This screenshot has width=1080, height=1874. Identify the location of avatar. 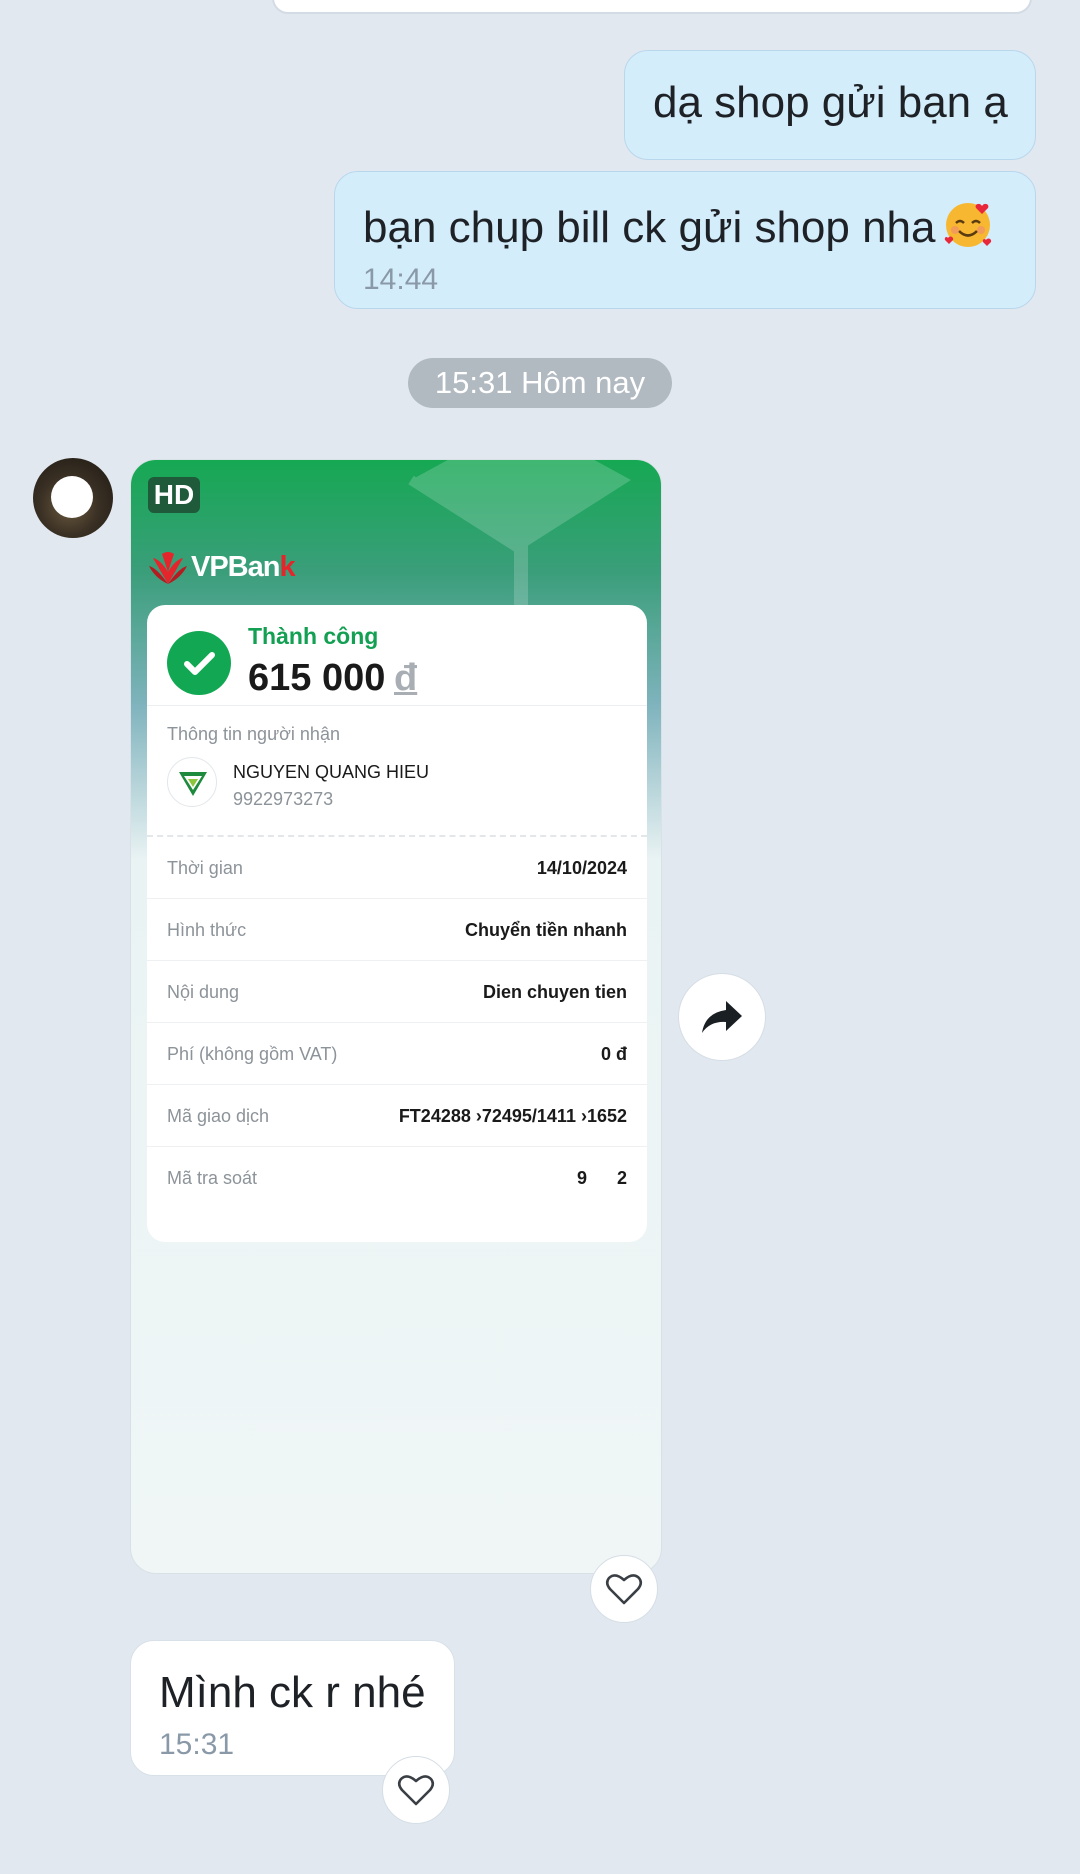
(73, 498).